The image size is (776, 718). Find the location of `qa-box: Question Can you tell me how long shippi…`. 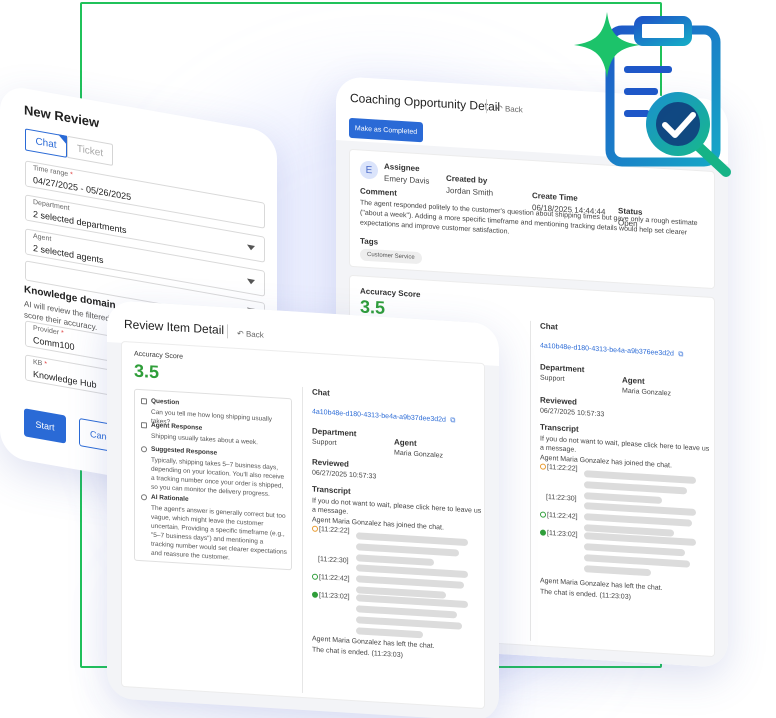

qa-box: Question Can you tell me how long shippi… is located at coordinates (213, 479).